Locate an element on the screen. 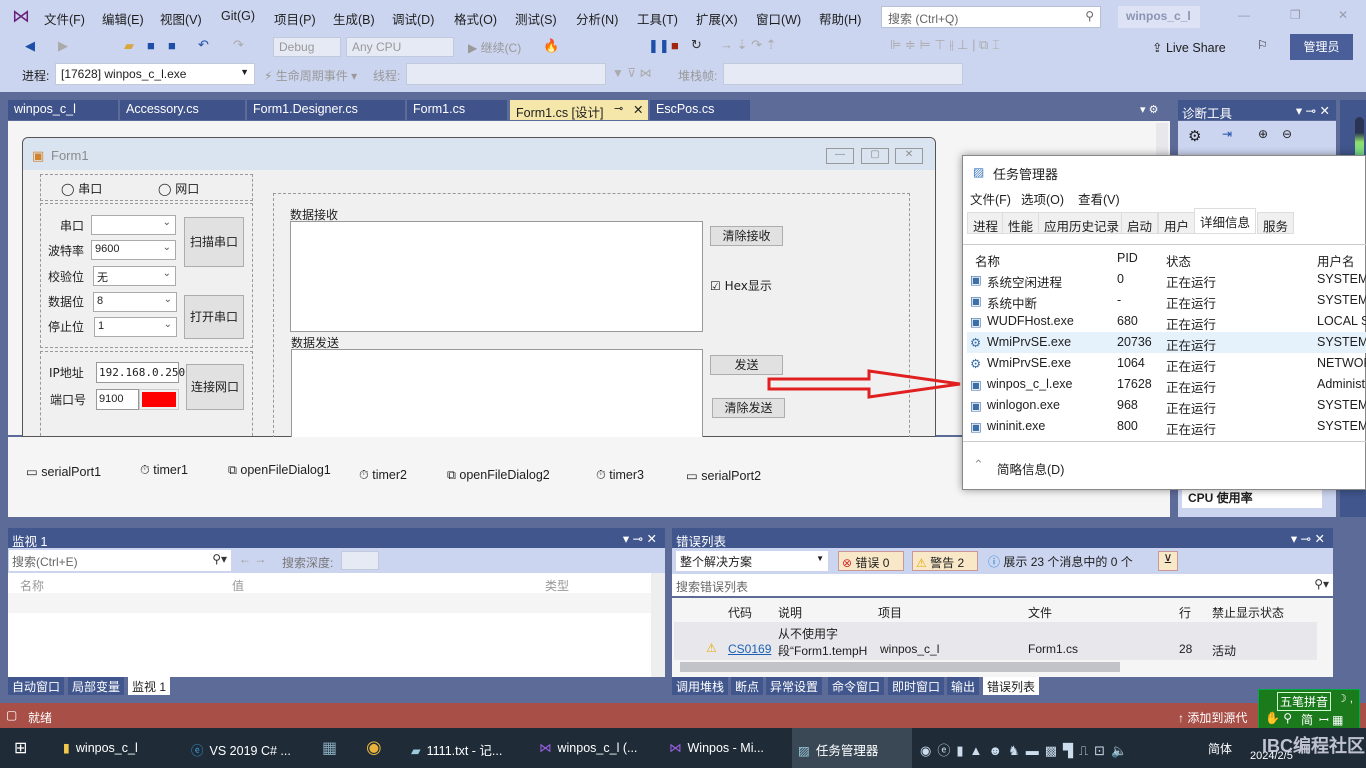 This screenshot has width=1366, height=768. recv-textbox is located at coordinates (496, 276).